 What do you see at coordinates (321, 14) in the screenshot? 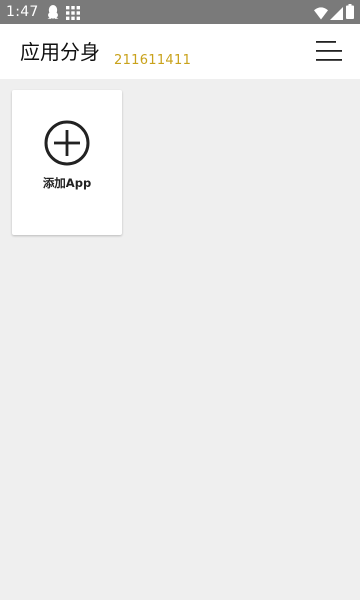
I see `wifi-icon` at bounding box center [321, 14].